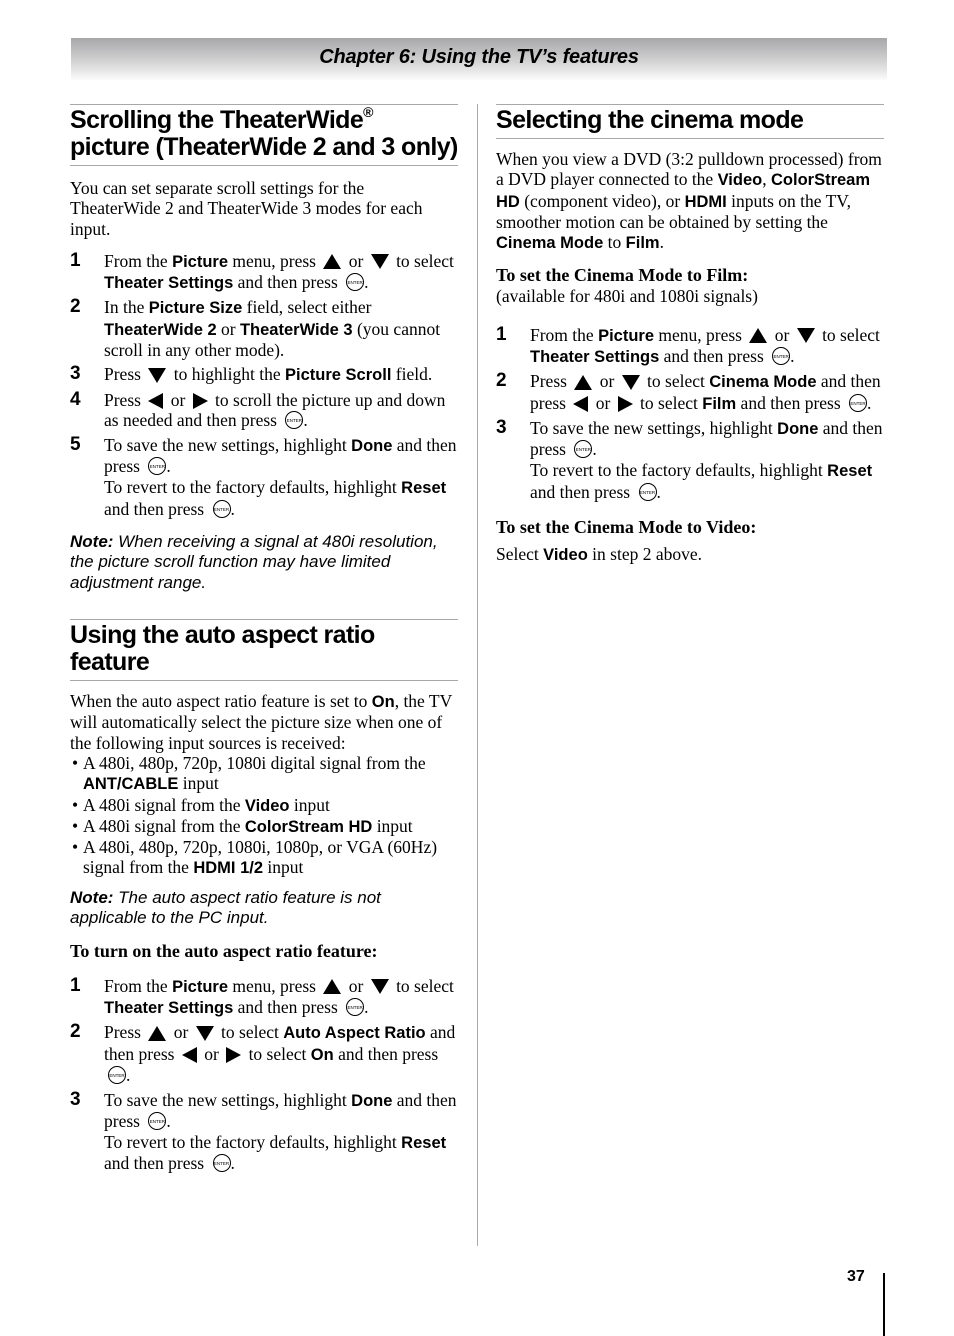  Describe the element at coordinates (520, 553) in the screenshot. I see `text: Select` at that location.